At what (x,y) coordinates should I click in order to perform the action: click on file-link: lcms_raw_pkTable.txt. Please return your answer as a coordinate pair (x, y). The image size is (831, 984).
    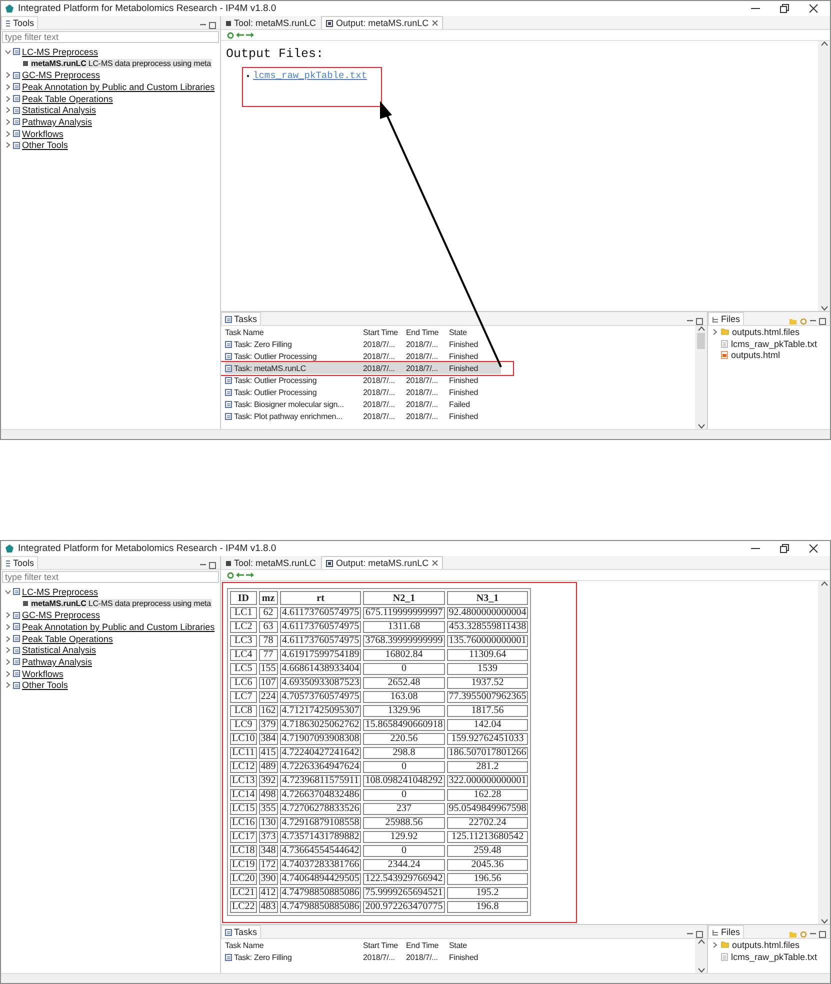
    Looking at the image, I should click on (310, 75).